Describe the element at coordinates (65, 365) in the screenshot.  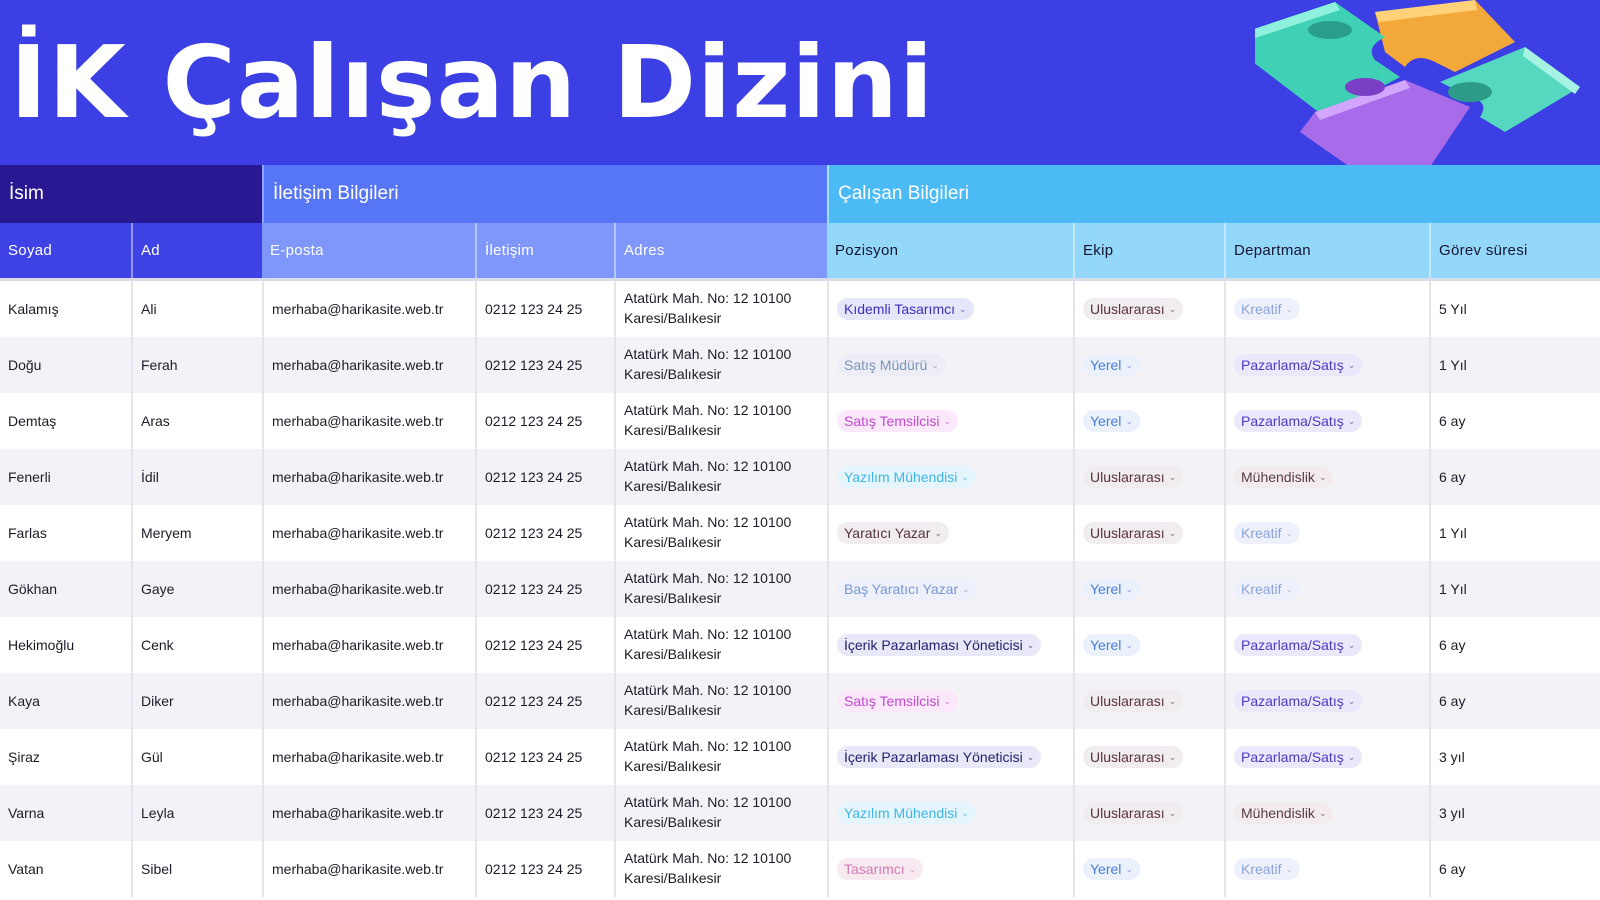
I see `cell-surname: Doğu` at that location.